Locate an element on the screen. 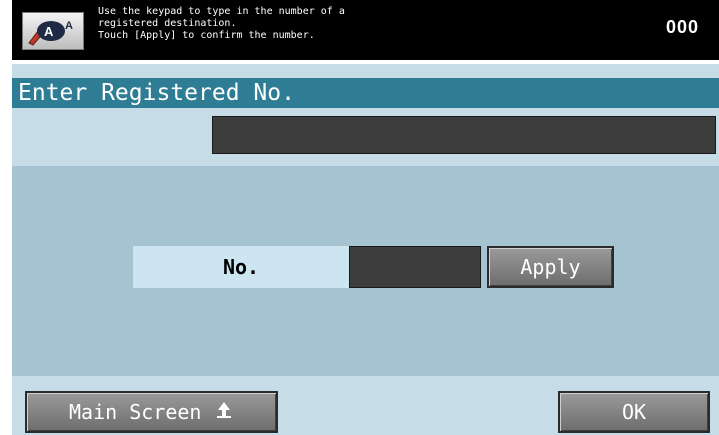 This screenshot has width=719, height=435. title-bar: Enter Registered No. is located at coordinates (365, 93).